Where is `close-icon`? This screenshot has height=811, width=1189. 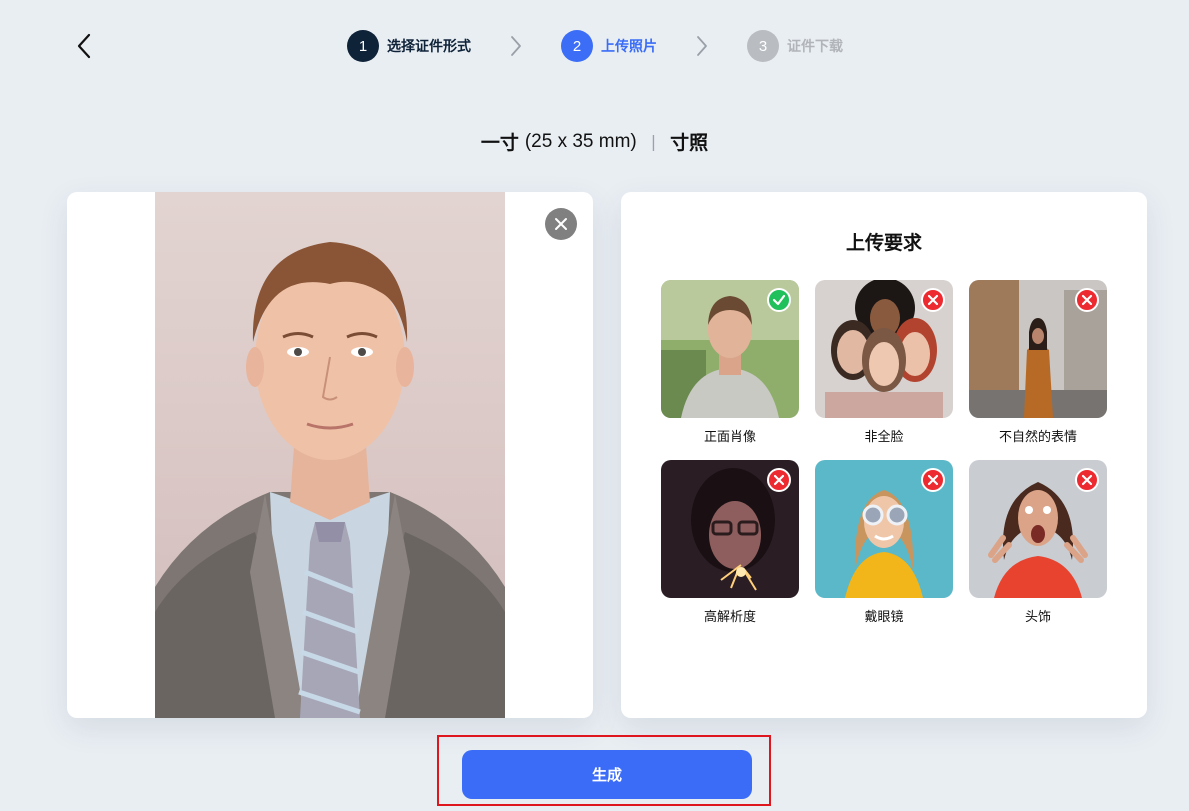
close-icon is located at coordinates (561, 224).